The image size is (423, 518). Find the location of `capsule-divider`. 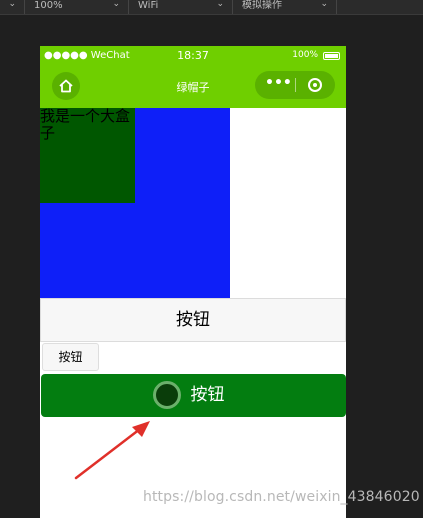

capsule-divider is located at coordinates (295, 85).